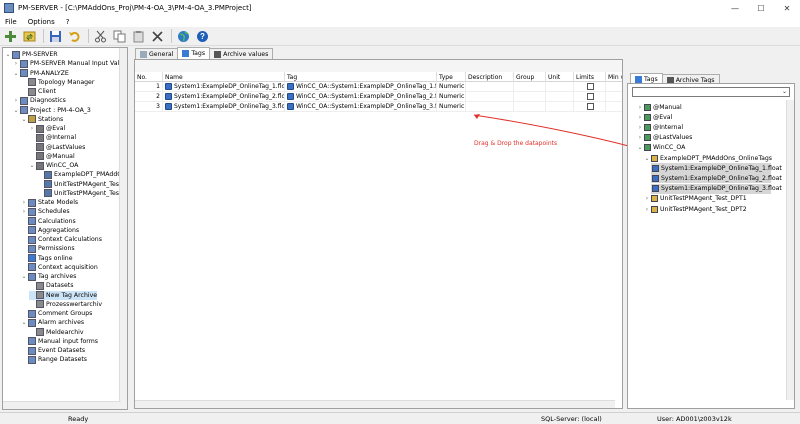 This screenshot has width=800, height=424. What do you see at coordinates (375, 404) in the screenshot?
I see `grid-horizontal-scrollbar` at bounding box center [375, 404].